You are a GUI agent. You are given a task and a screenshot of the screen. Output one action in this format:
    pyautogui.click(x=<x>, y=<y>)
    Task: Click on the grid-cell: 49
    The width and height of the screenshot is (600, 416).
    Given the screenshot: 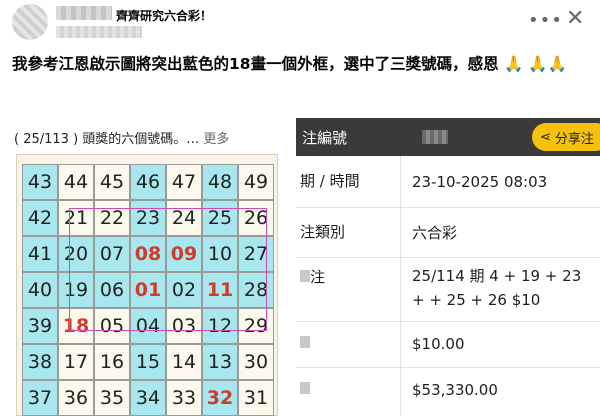 What is the action you would take?
    pyautogui.click(x=256, y=182)
    